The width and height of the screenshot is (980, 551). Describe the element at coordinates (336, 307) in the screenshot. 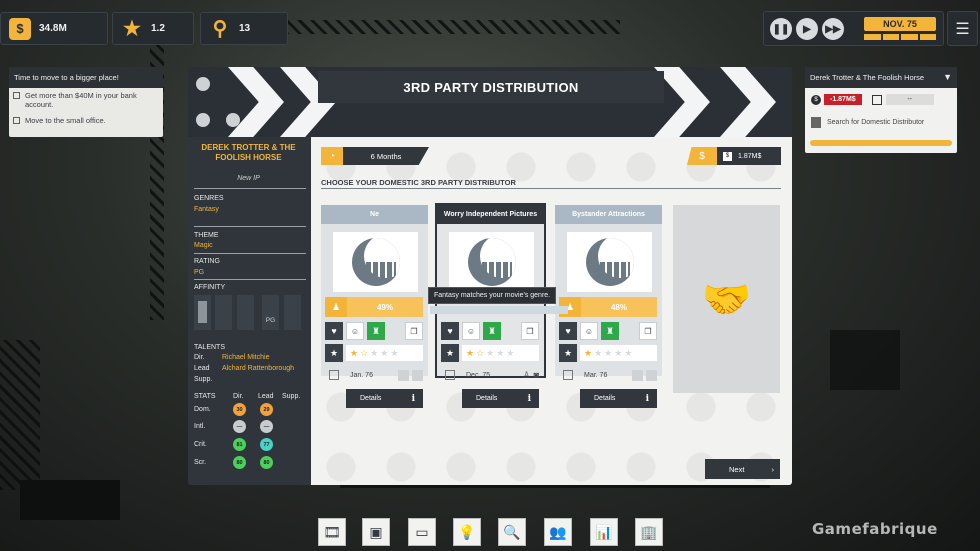

I see `audience-icon: ♟` at that location.